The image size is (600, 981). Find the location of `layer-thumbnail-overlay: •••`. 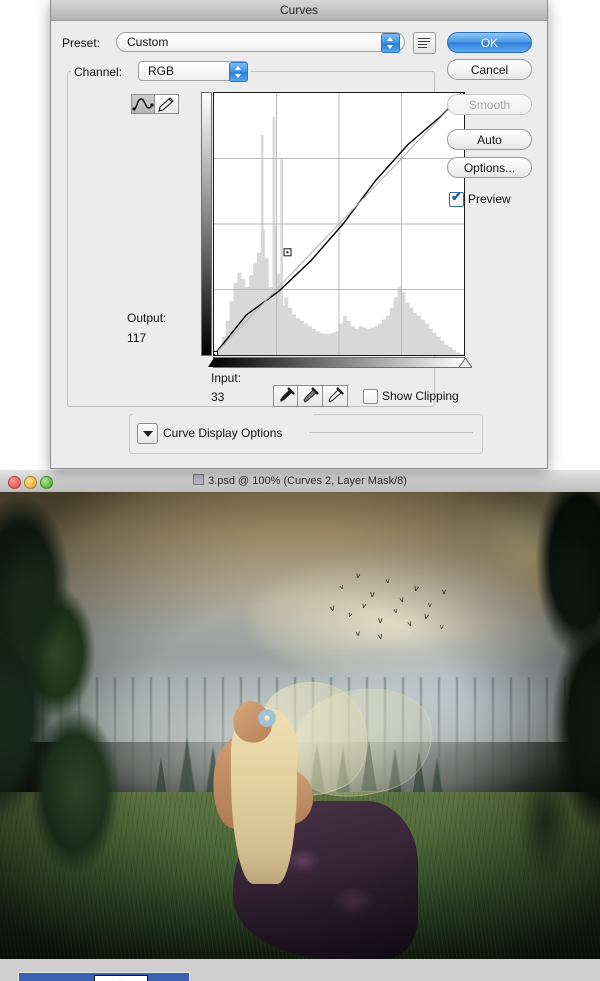

layer-thumbnail-overlay: ••• is located at coordinates (104, 976).